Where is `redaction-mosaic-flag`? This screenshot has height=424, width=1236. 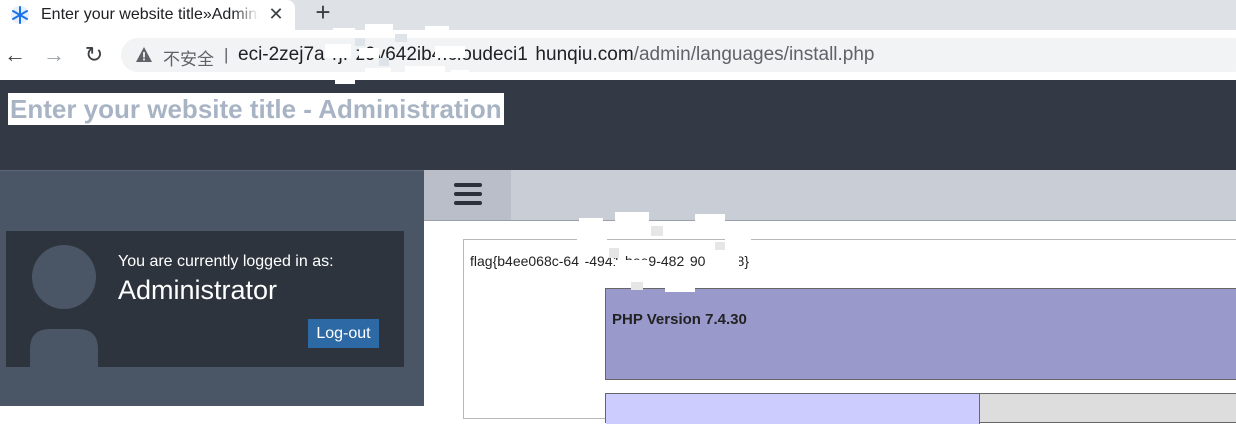
redaction-mosaic-flag is located at coordinates (664, 252).